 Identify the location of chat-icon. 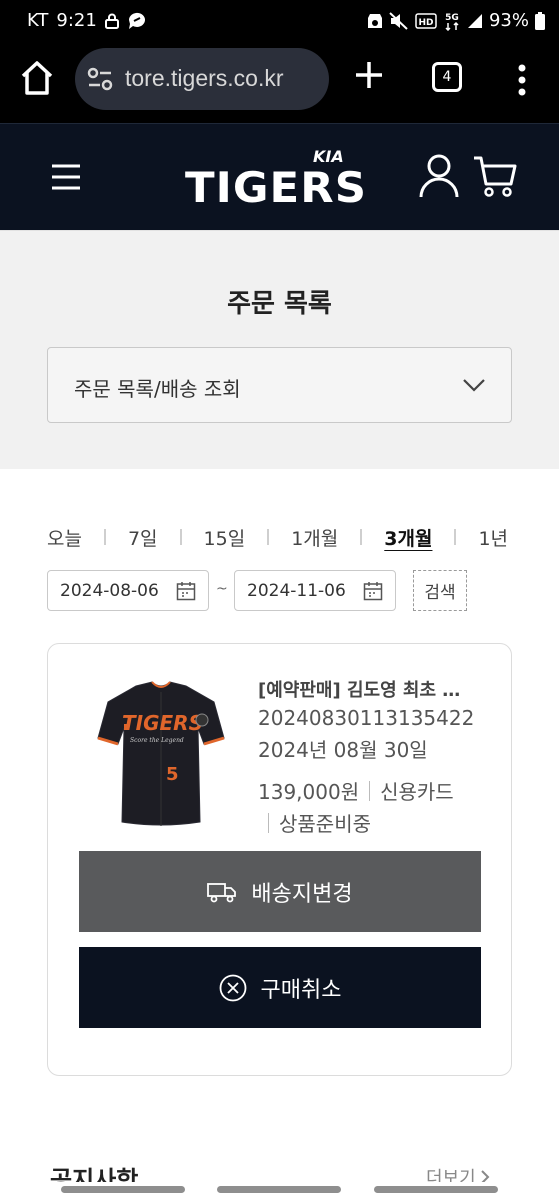
(136, 20).